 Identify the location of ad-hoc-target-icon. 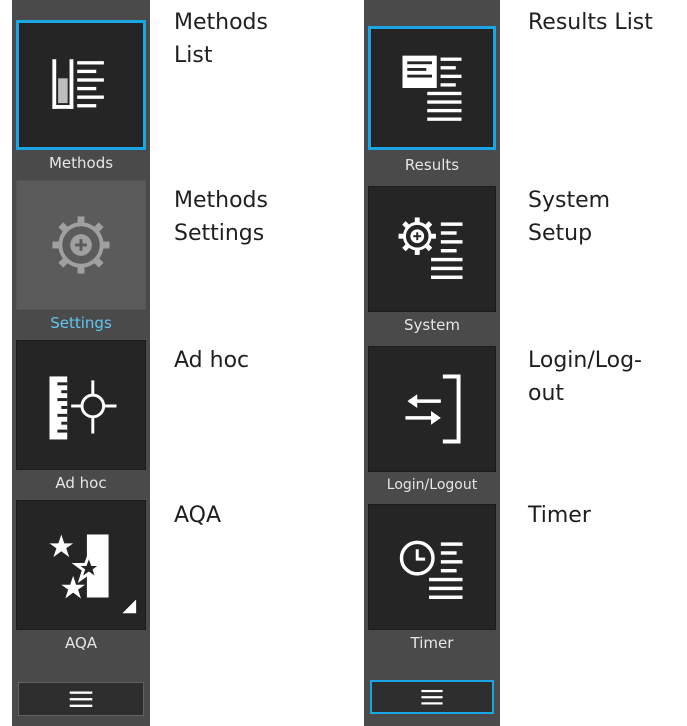
(83, 408).